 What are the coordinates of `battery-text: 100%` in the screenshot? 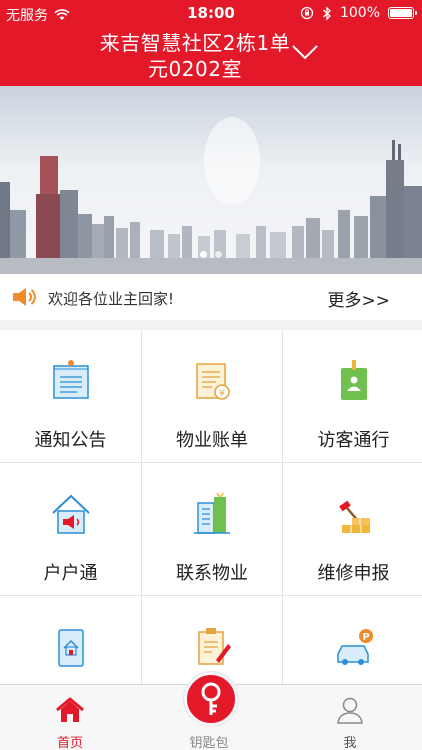 It's located at (359, 13).